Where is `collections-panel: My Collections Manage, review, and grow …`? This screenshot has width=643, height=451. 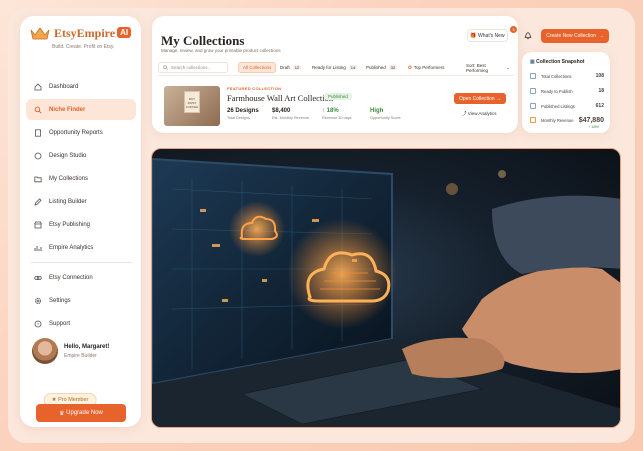 collections-panel: My Collections Manage, review, and grow … is located at coordinates (335, 74).